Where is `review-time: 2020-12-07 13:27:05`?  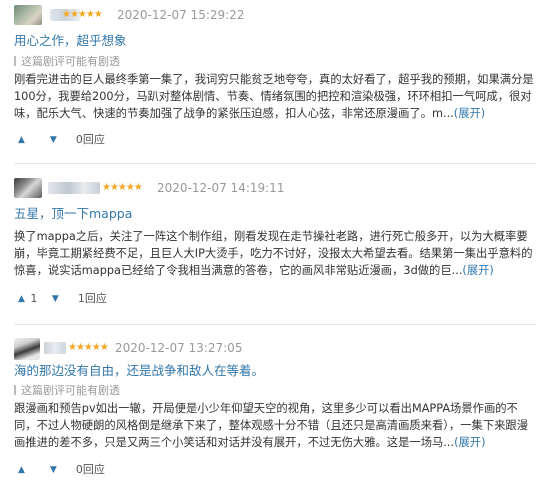
review-time: 2020-12-07 13:27:05 is located at coordinates (179, 348).